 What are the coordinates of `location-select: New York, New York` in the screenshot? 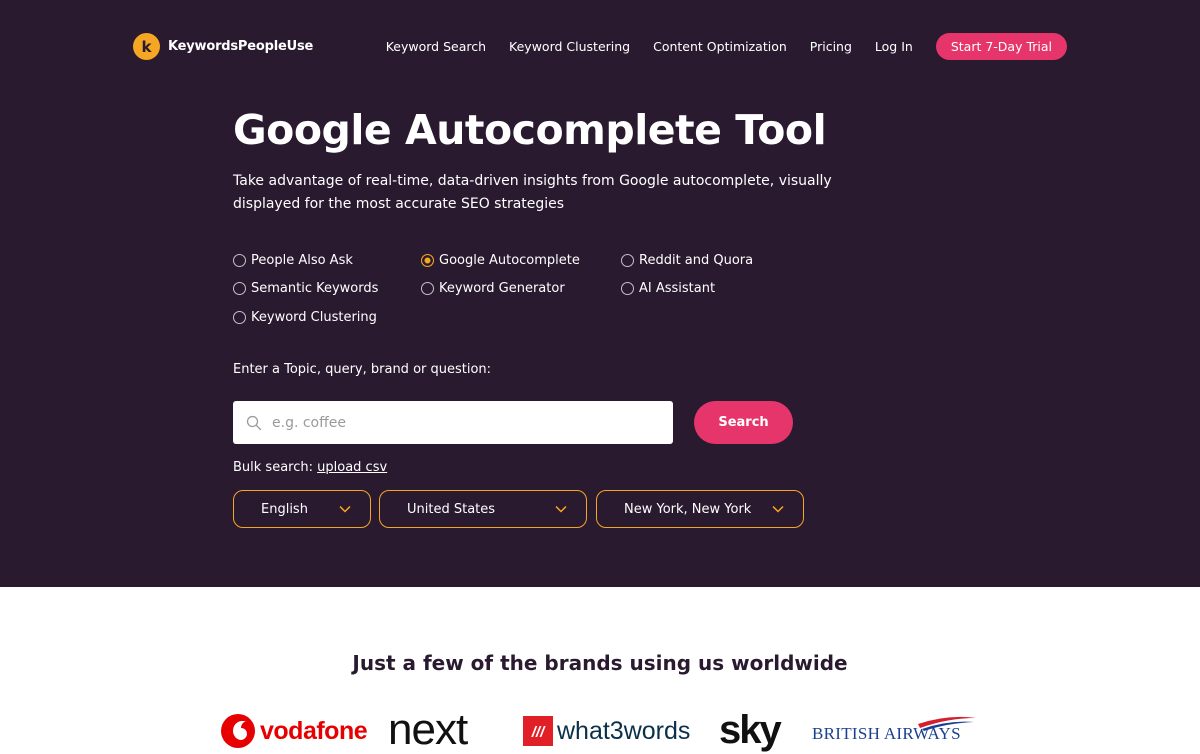 It's located at (700, 509).